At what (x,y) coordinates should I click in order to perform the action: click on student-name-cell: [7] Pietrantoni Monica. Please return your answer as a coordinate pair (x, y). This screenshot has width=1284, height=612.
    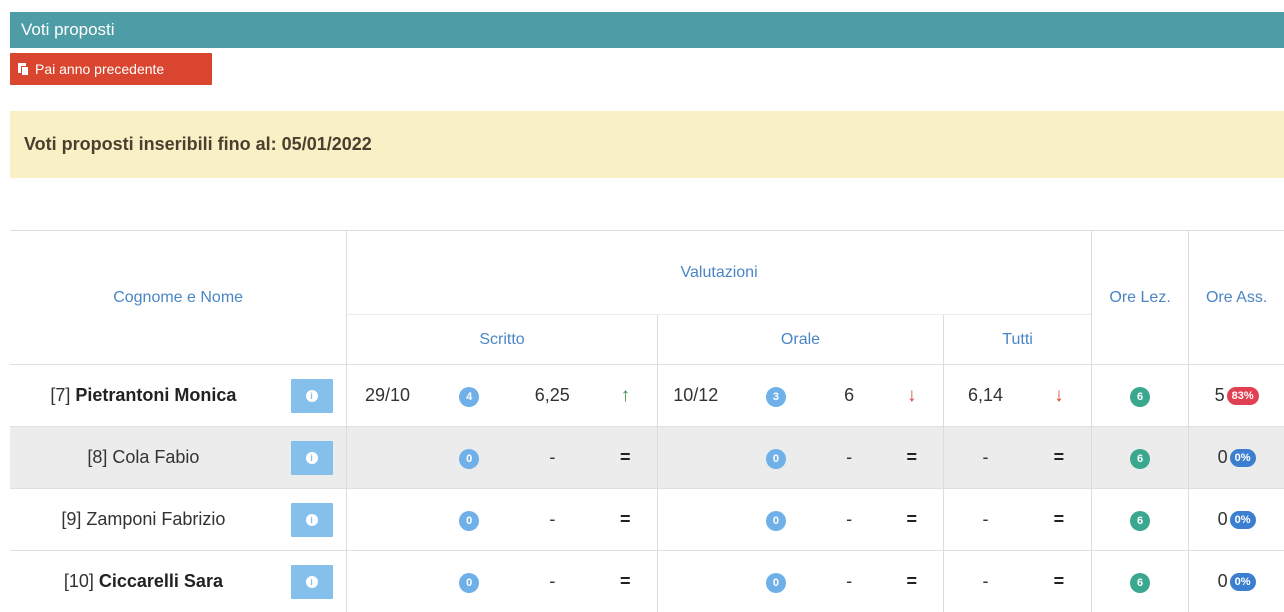
    Looking at the image, I should click on (143, 396).